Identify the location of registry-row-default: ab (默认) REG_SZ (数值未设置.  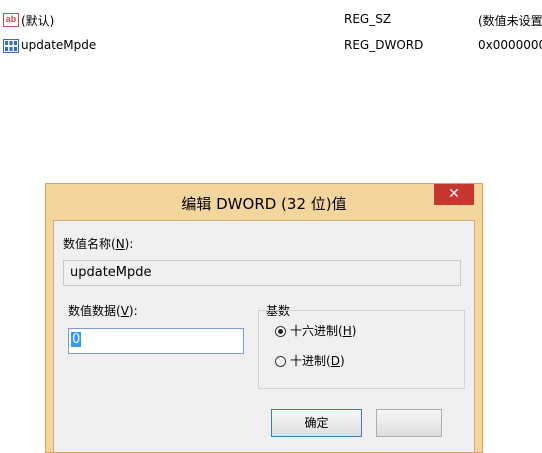
(271, 20).